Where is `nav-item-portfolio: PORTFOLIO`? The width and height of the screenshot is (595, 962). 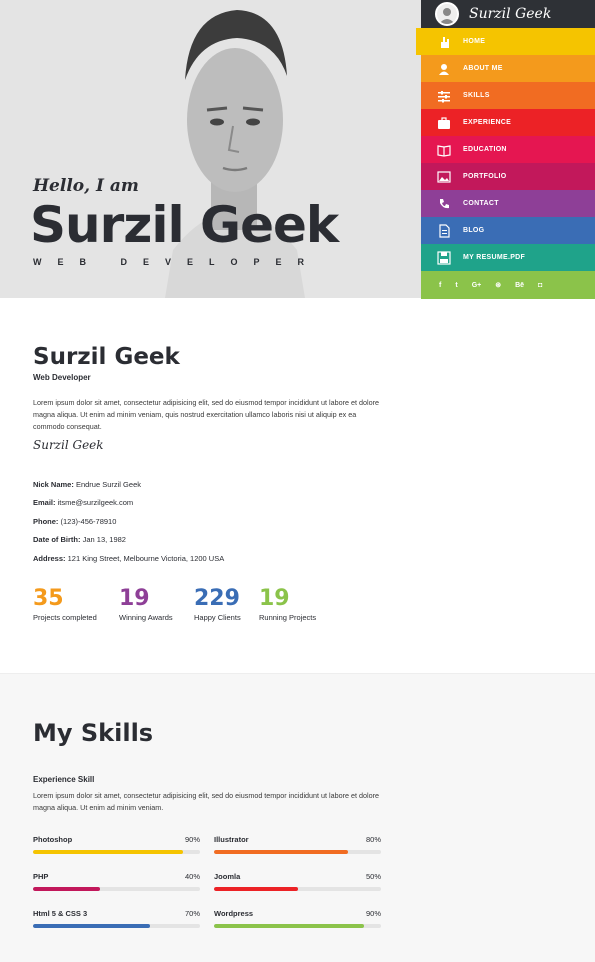 nav-item-portfolio: PORTFOLIO is located at coordinates (508, 176).